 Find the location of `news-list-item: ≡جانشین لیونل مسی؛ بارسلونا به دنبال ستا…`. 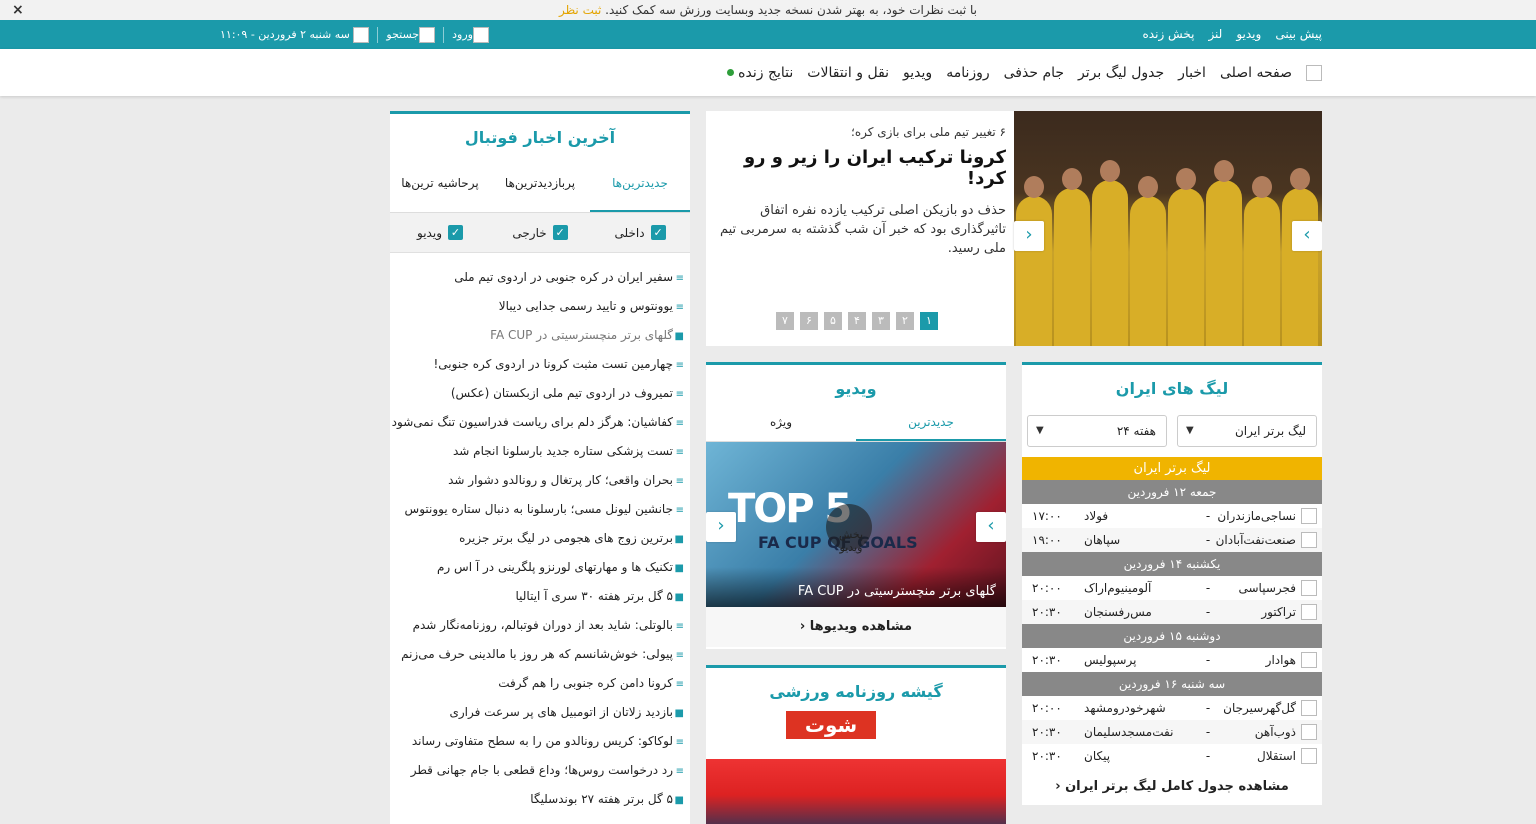

news-list-item: ≡جانشین لیونل مسی؛ بارسلونا به دنبال ستا… is located at coordinates (537, 509).